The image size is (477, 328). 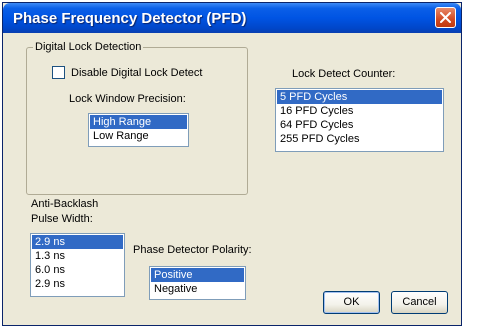 What do you see at coordinates (127, 99) in the screenshot?
I see `lock-window-precision-label: Lock Window Precision:` at bounding box center [127, 99].